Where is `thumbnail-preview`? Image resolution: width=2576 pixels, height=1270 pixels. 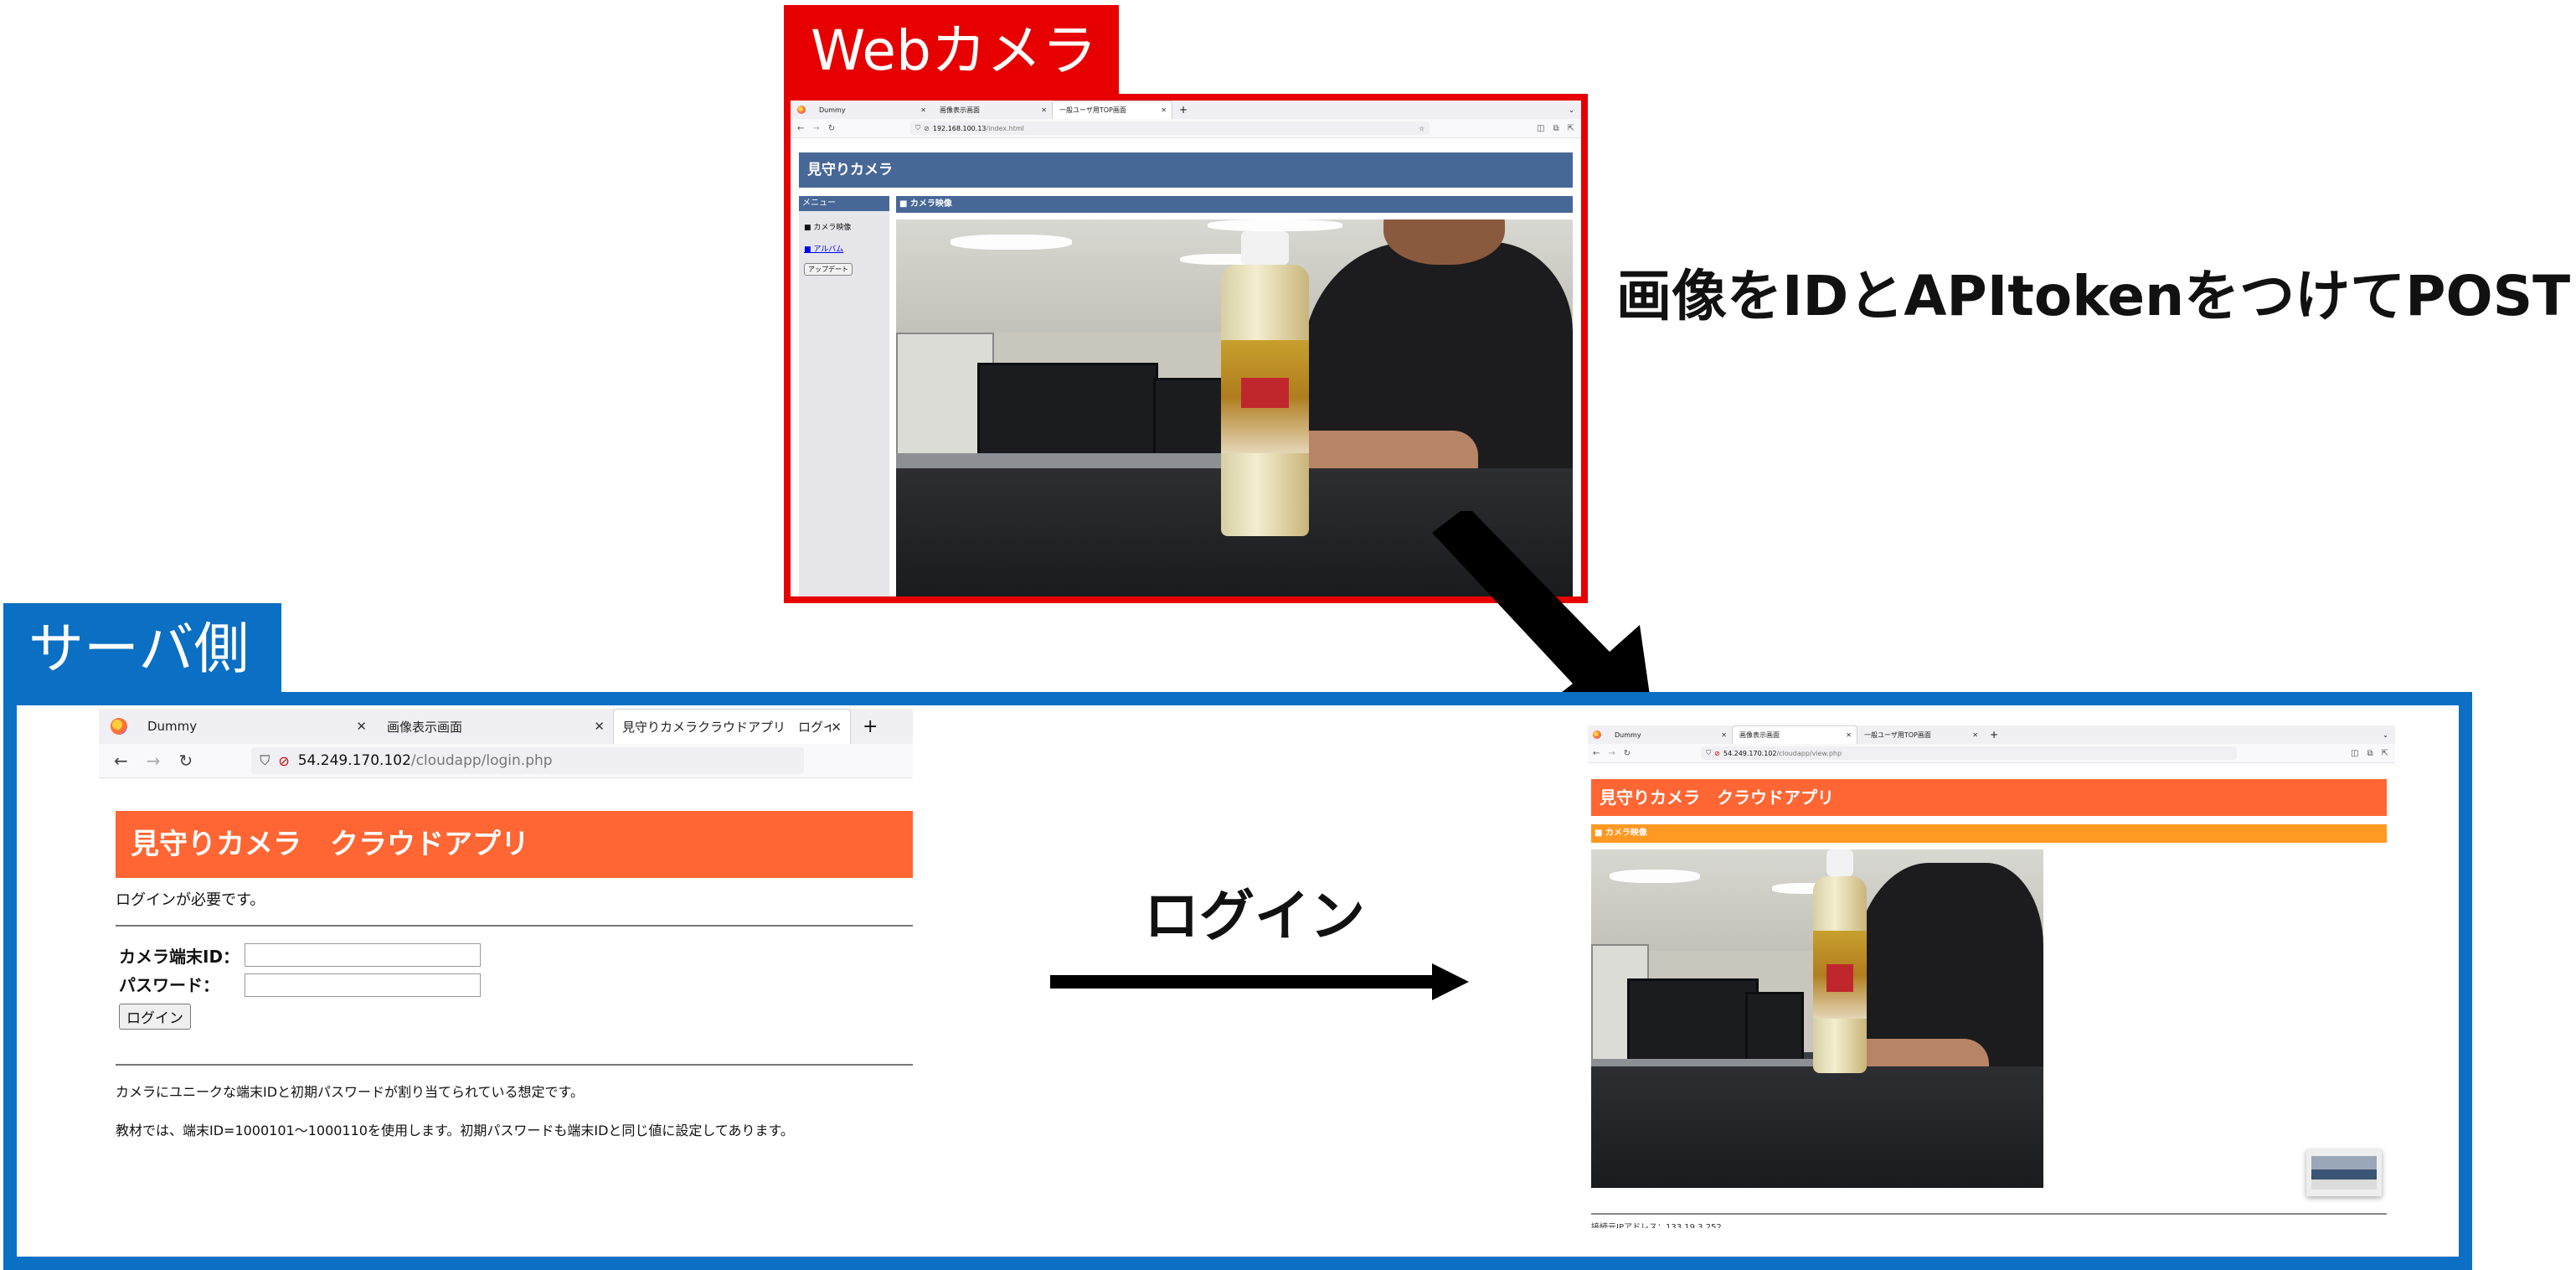 thumbnail-preview is located at coordinates (2344, 1172).